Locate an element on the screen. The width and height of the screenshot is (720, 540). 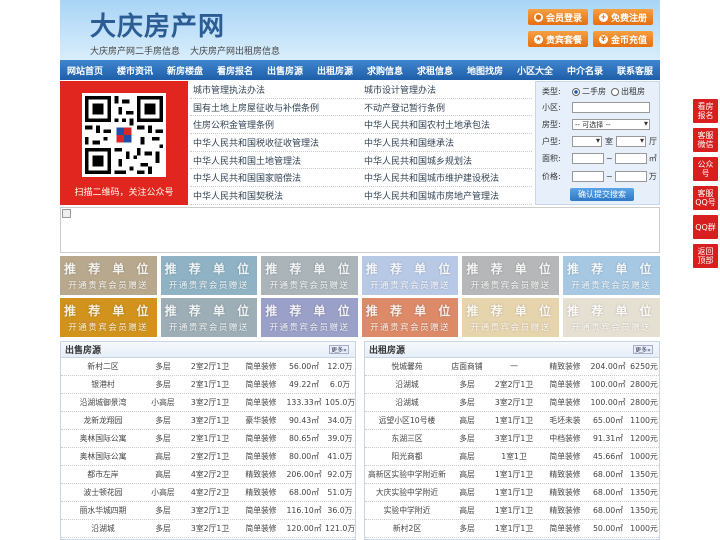
nav-want-rent: 求租信息 is located at coordinates (435, 70).